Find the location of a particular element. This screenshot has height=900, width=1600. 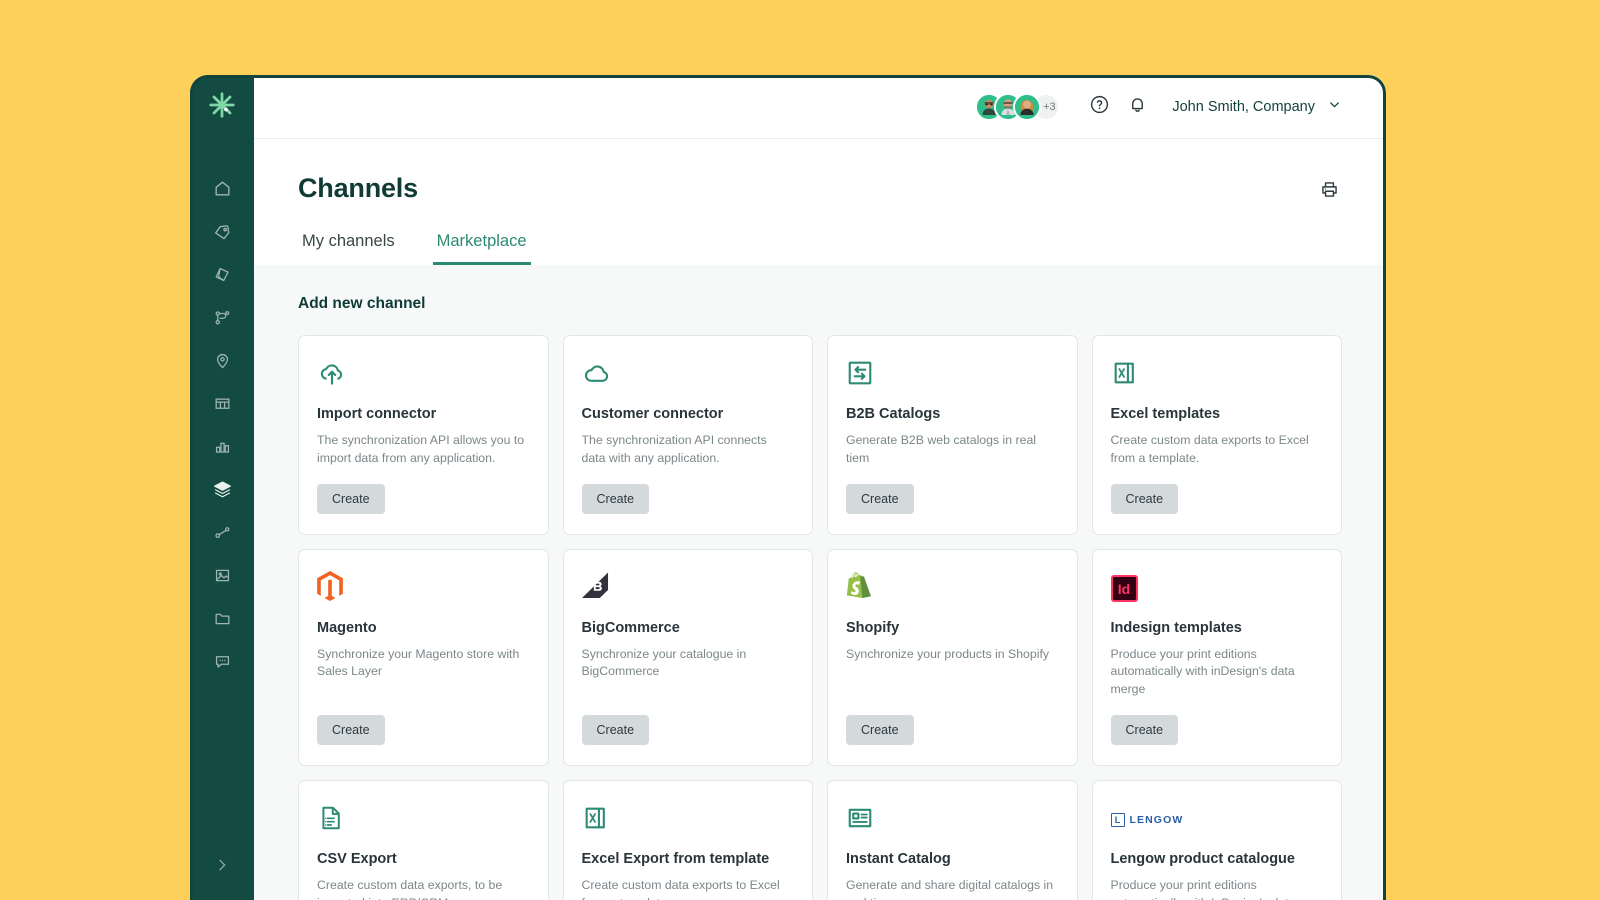

table-icon is located at coordinates (222, 403).